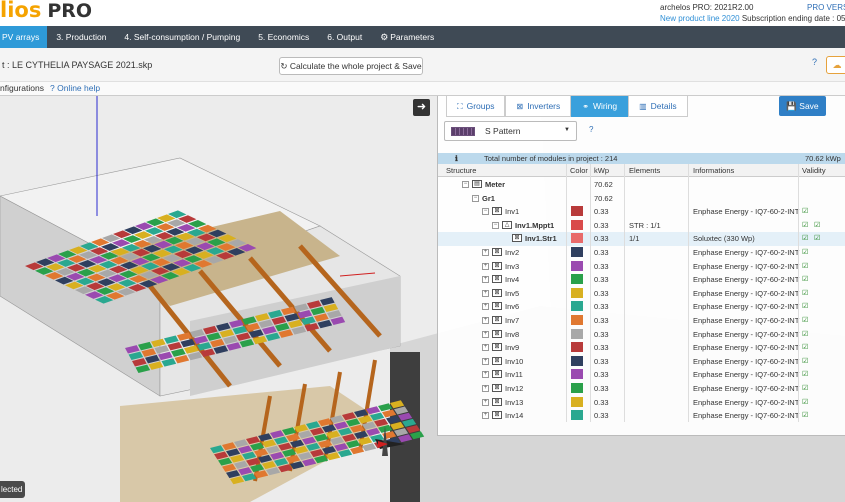 The height and width of the screenshot is (502, 845). Describe the element at coordinates (641, 212) in the screenshot. I see `table-row: − ⊠ Inv1 0.33 Enphase Energy - IQ7-60-2-INT ☑` at that location.